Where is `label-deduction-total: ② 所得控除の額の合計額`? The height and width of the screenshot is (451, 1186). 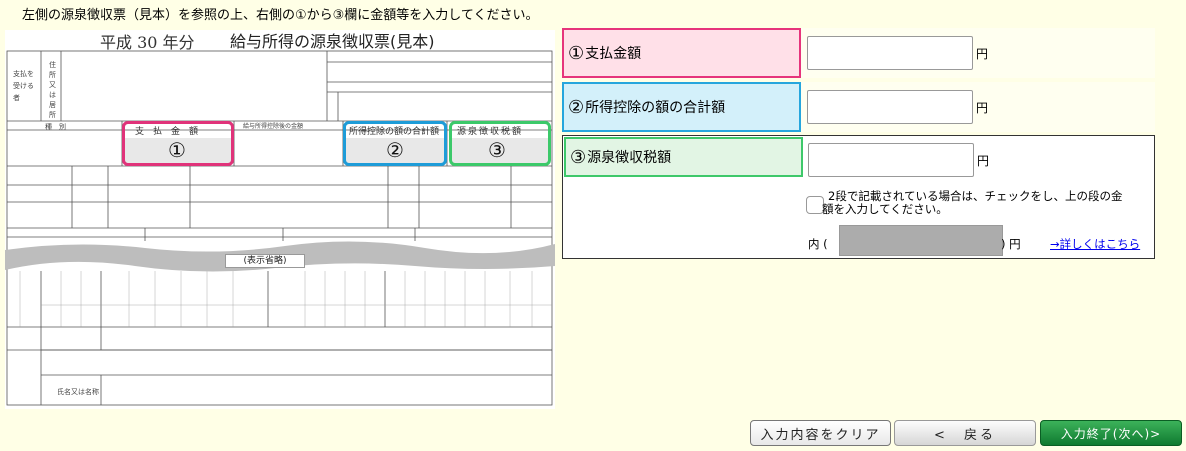
label-deduction-total: ② 所得控除の額の合計額 is located at coordinates (681, 107).